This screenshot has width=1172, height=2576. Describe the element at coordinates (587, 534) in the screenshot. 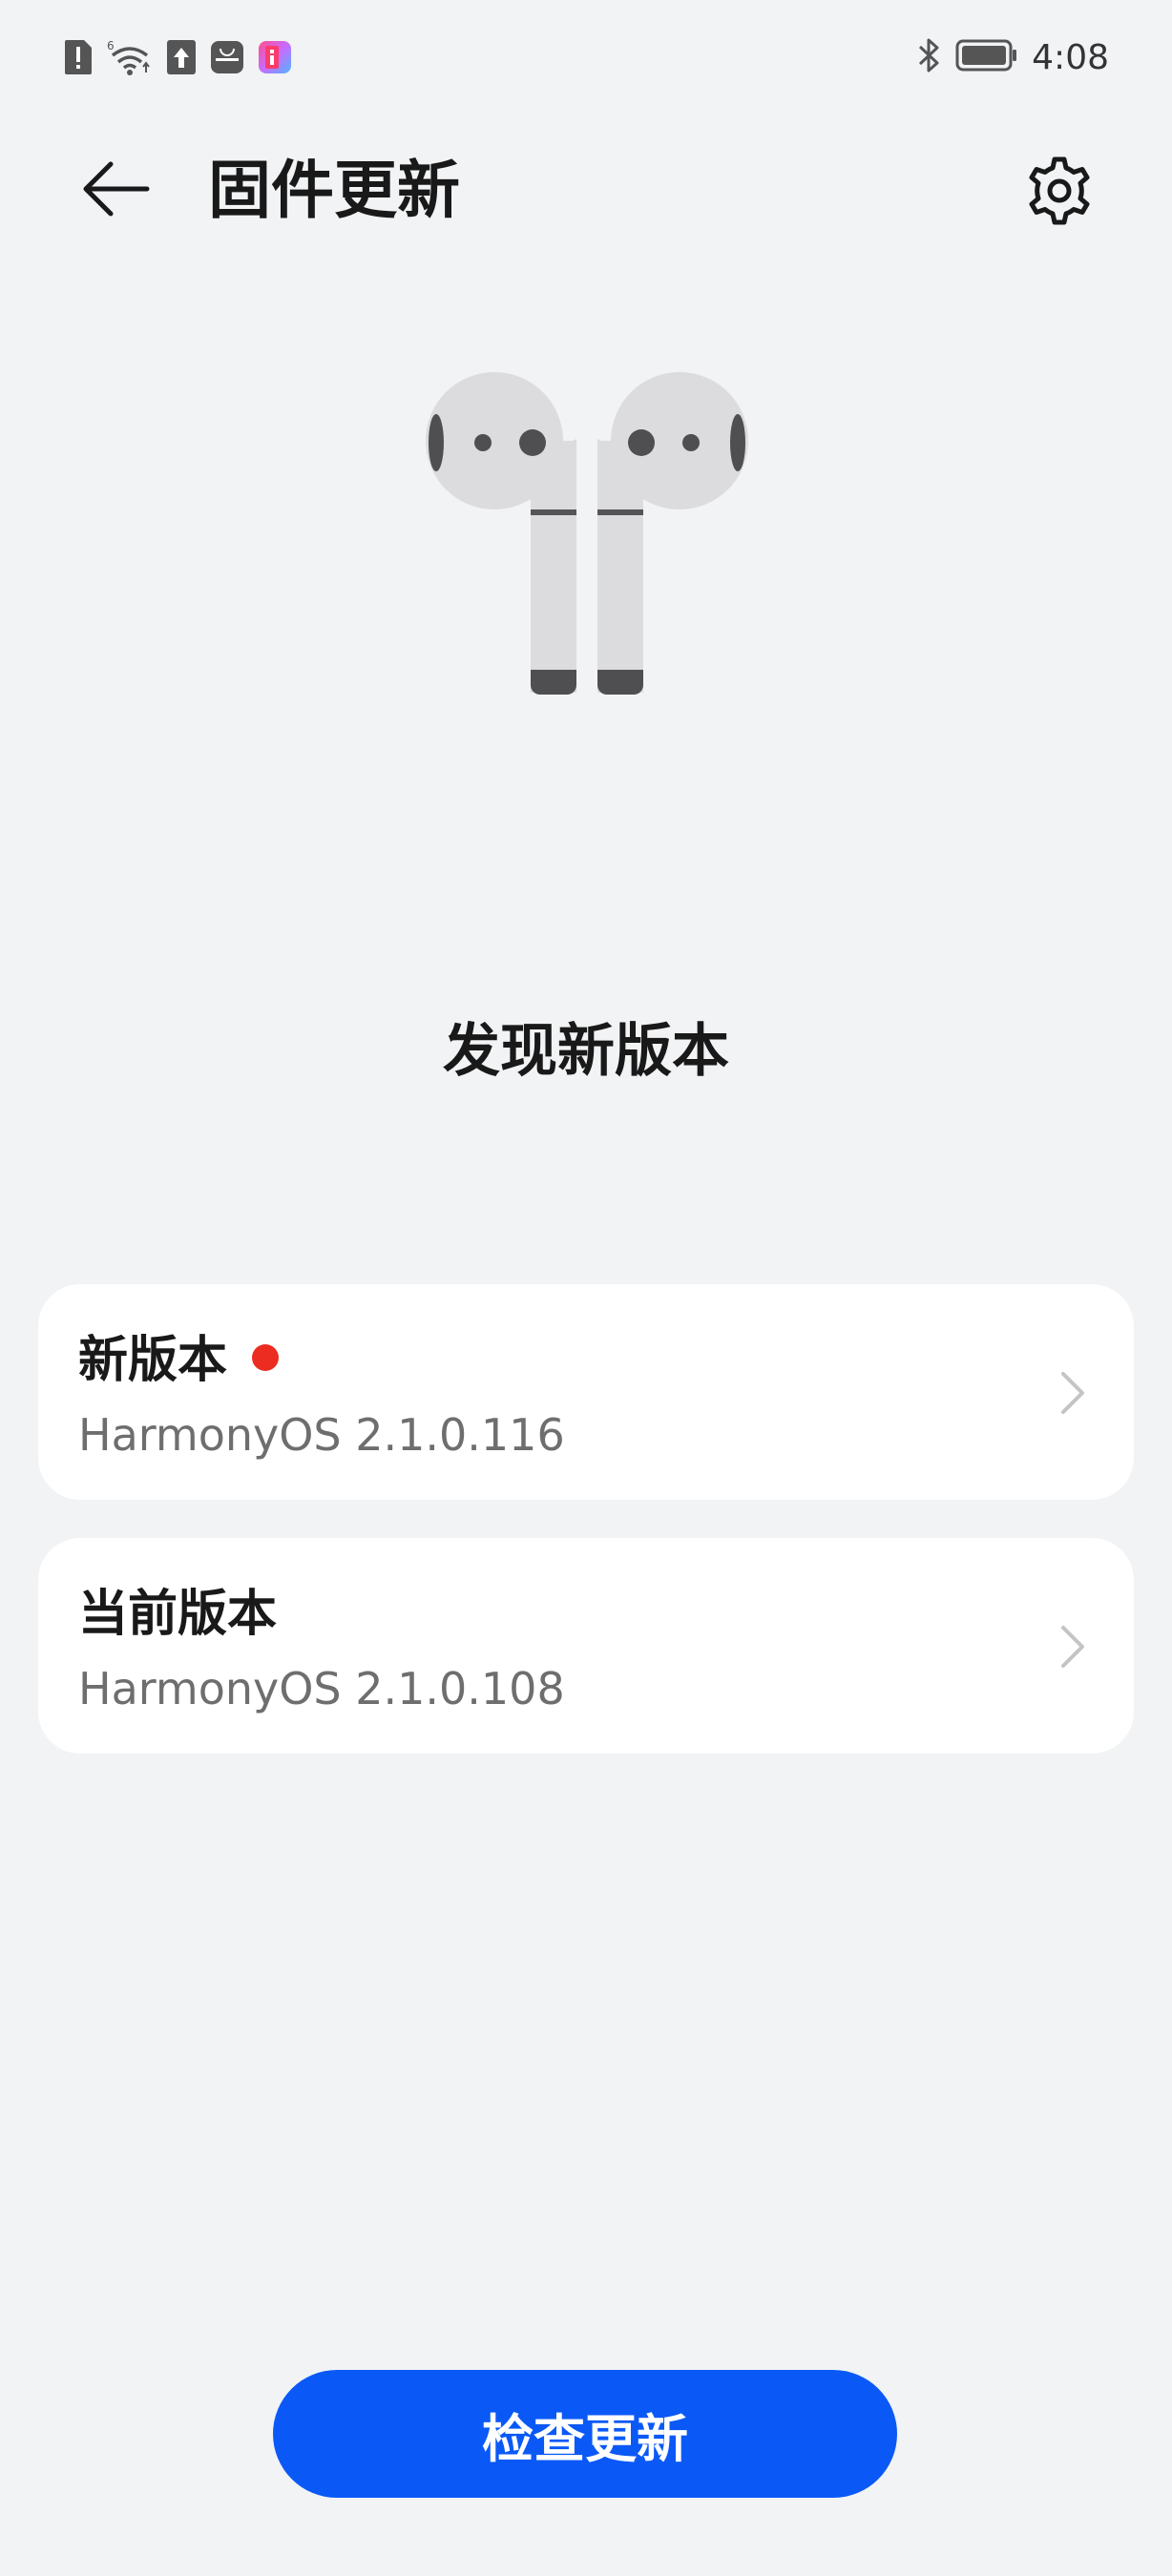

I see `earbuds-illustration` at that location.